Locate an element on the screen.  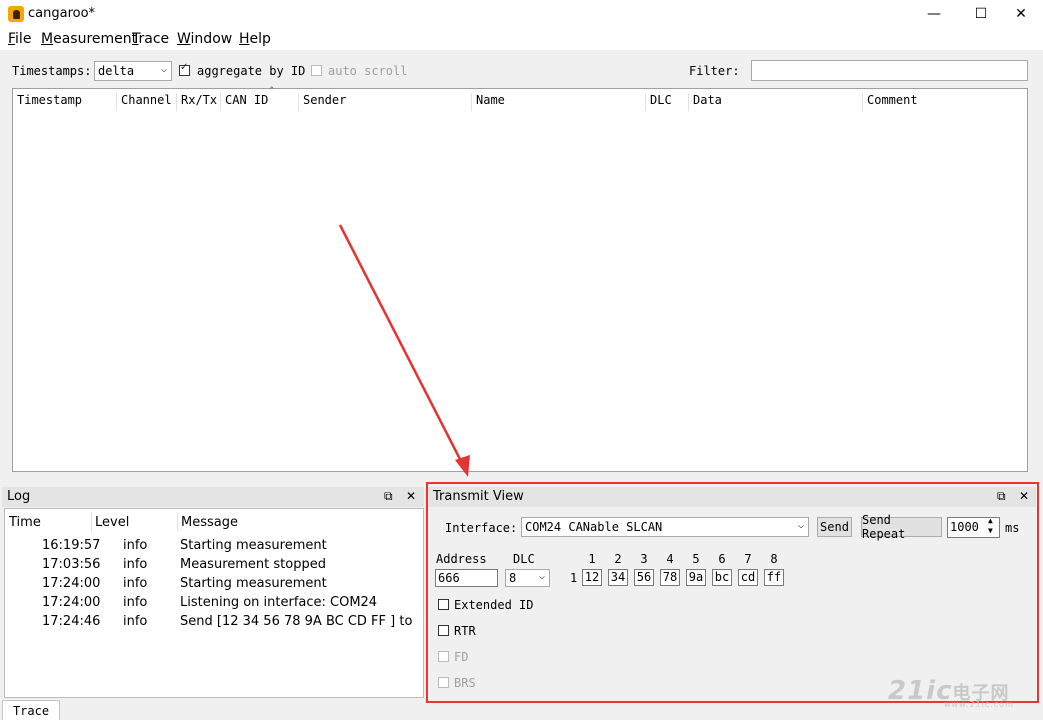
tab-trace: Trace is located at coordinates (31, 710).